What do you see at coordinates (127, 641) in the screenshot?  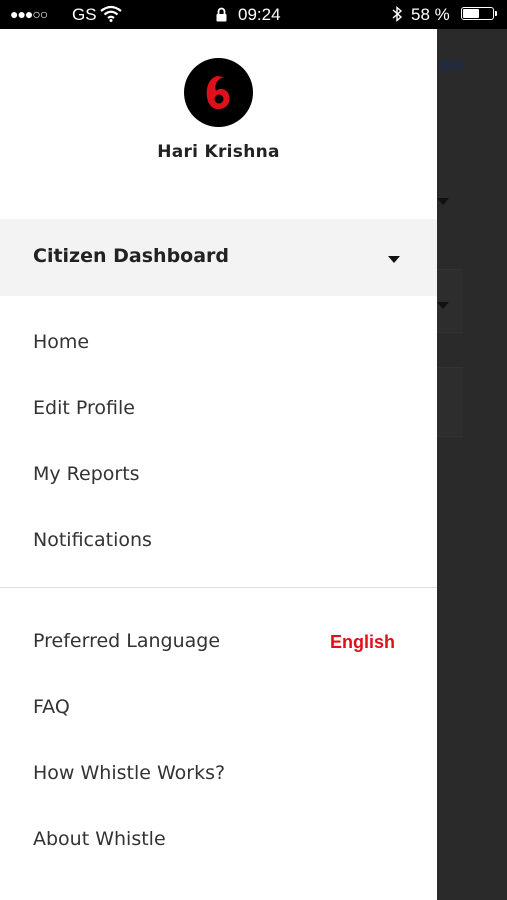 I see `menu-item-label: Preferred Language` at bounding box center [127, 641].